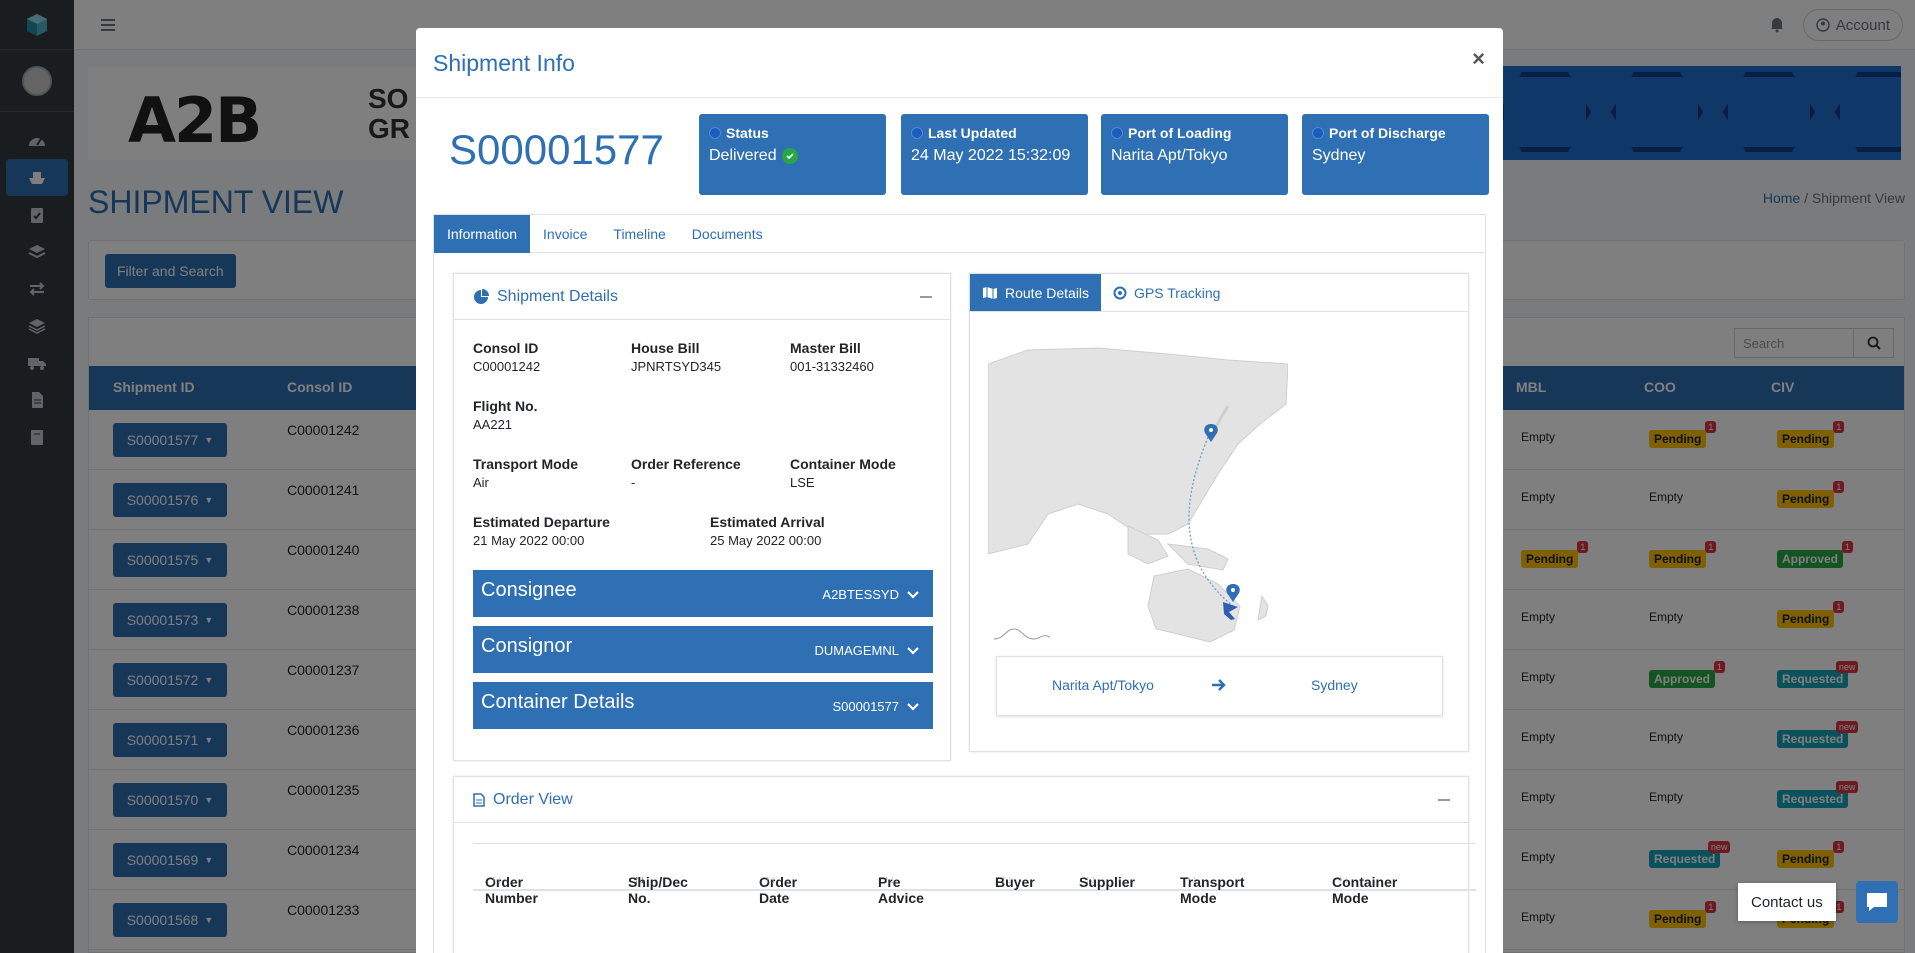 The image size is (1915, 953). What do you see at coordinates (1166, 292) in the screenshot?
I see `tab-gps-tracking: GPS Tracking` at bounding box center [1166, 292].